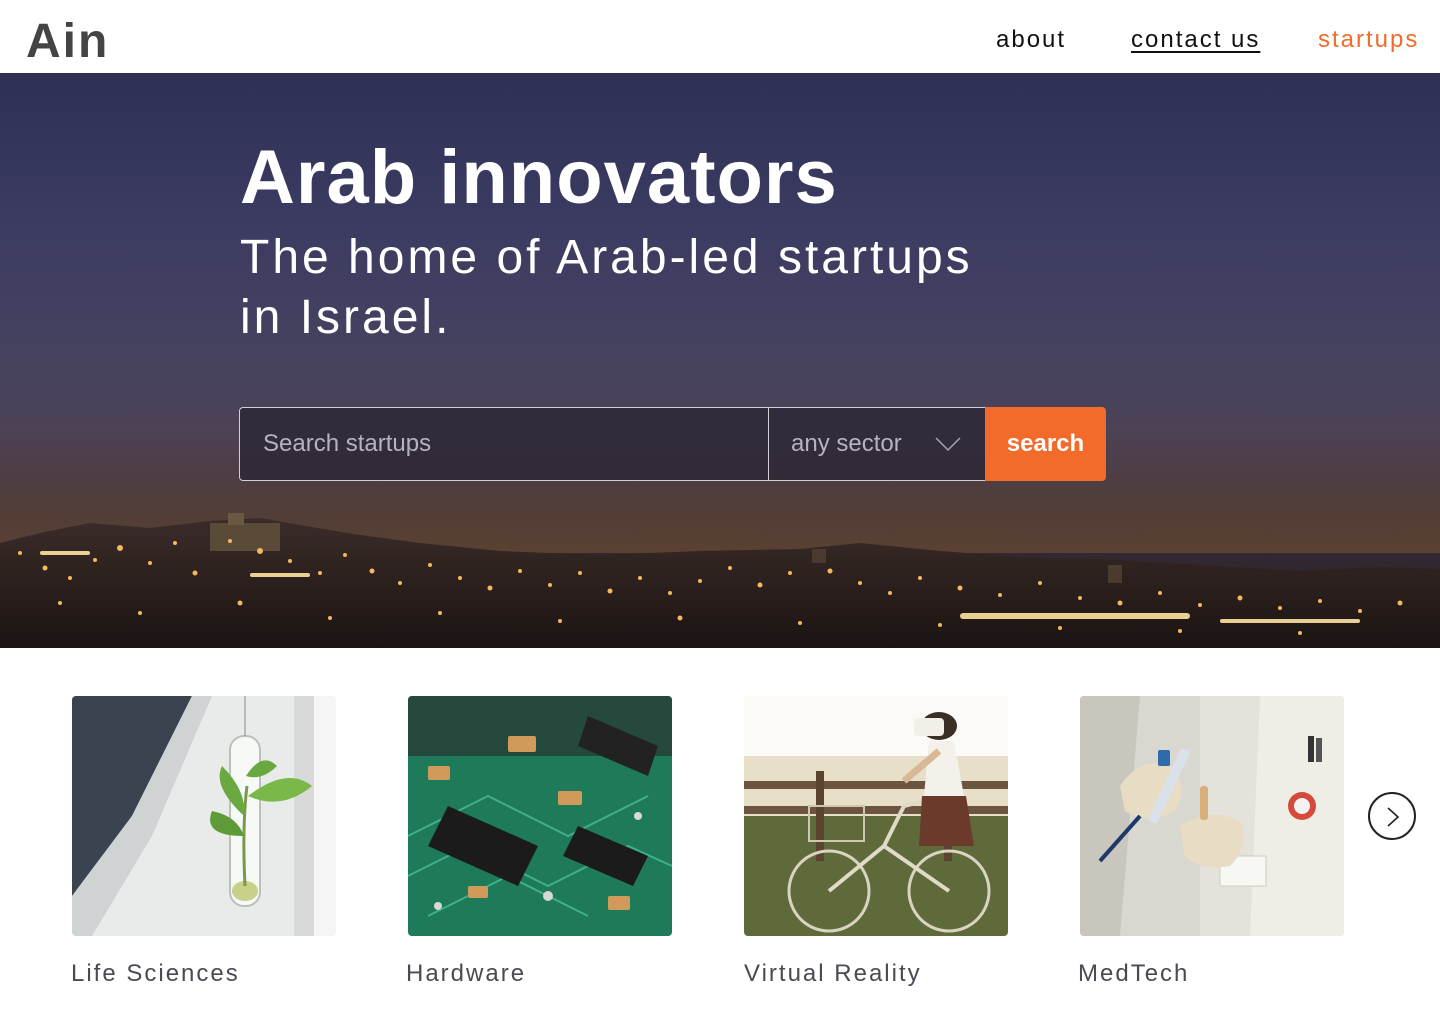 The width and height of the screenshot is (1440, 1024). I want to click on startup-search-form: any sector search, so click(672, 444).